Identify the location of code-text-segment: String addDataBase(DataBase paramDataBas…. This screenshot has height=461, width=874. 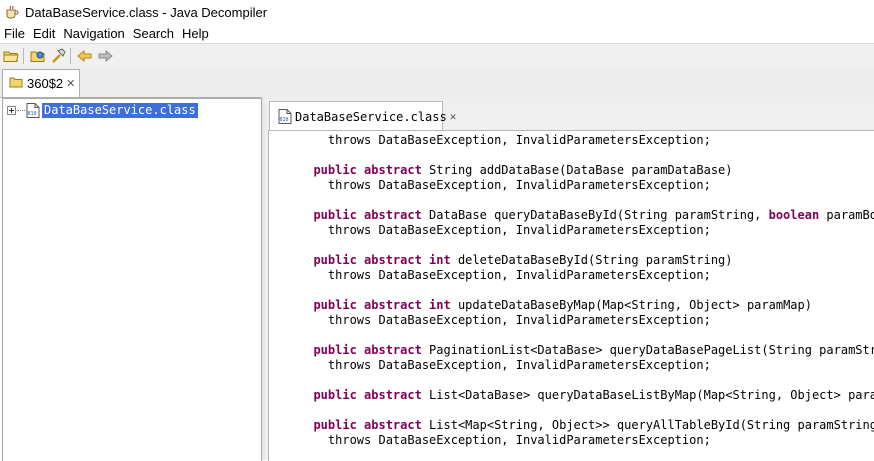
(577, 170).